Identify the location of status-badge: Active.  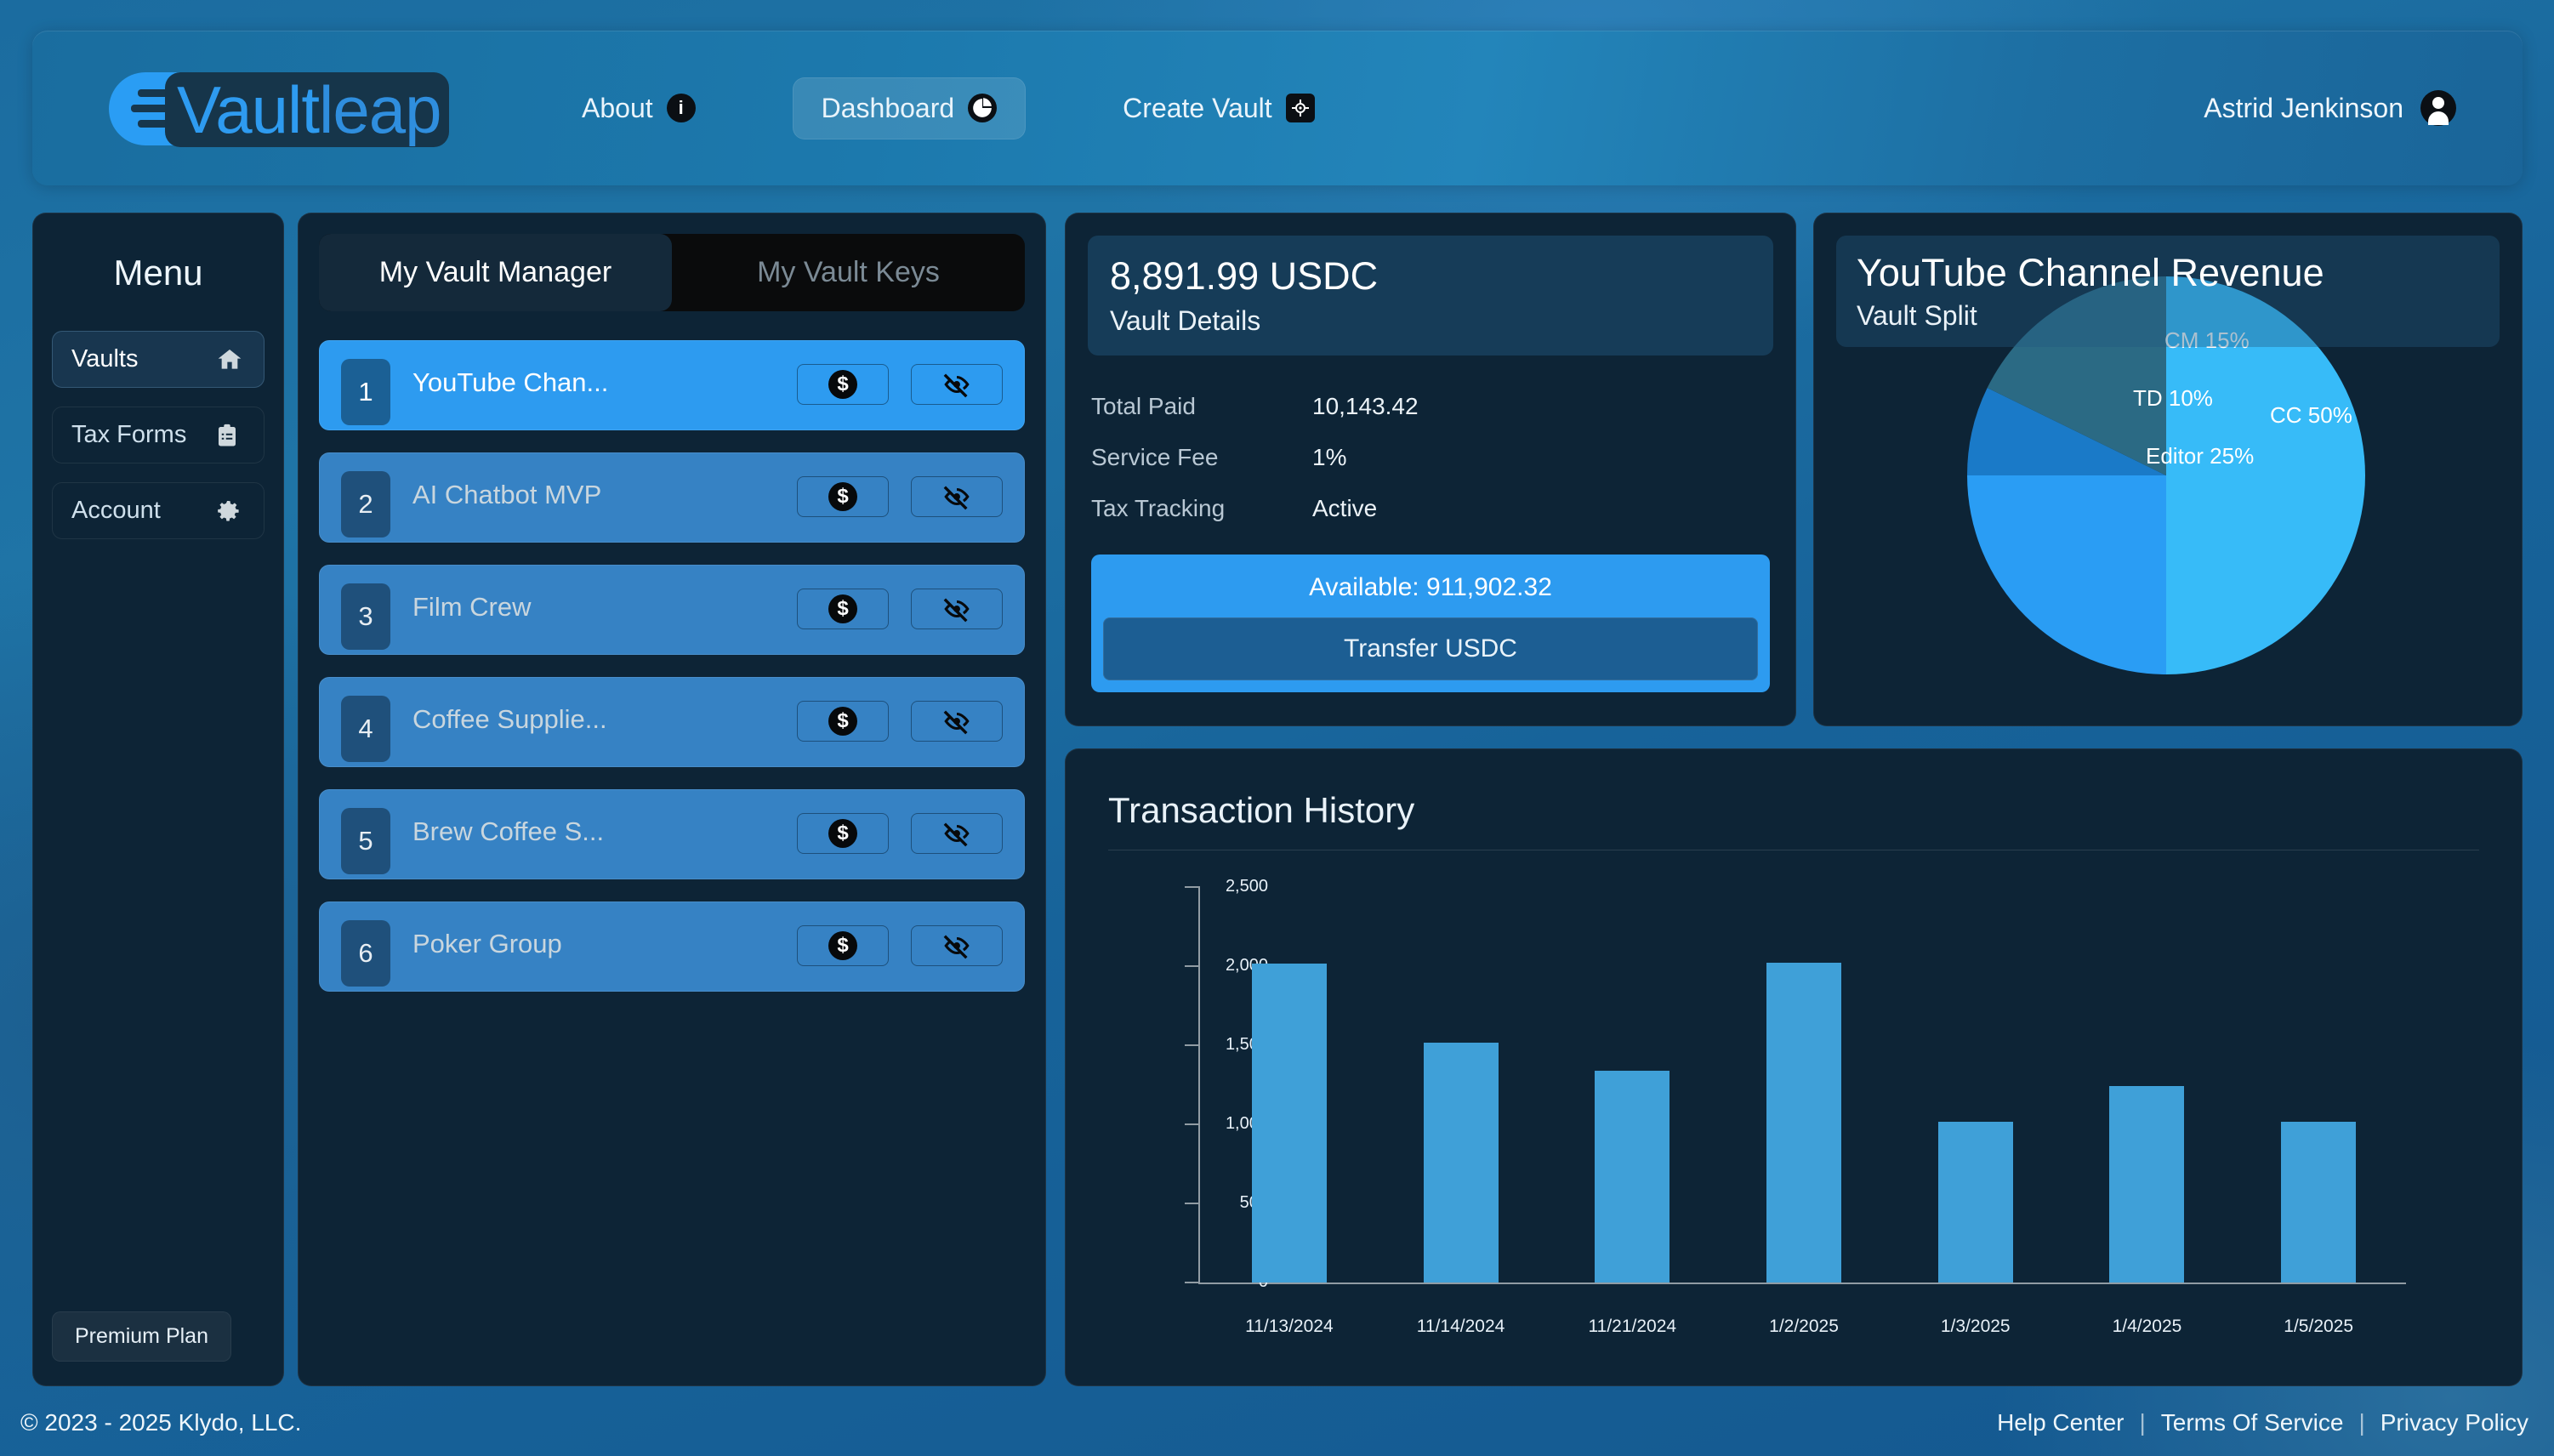
(1345, 508).